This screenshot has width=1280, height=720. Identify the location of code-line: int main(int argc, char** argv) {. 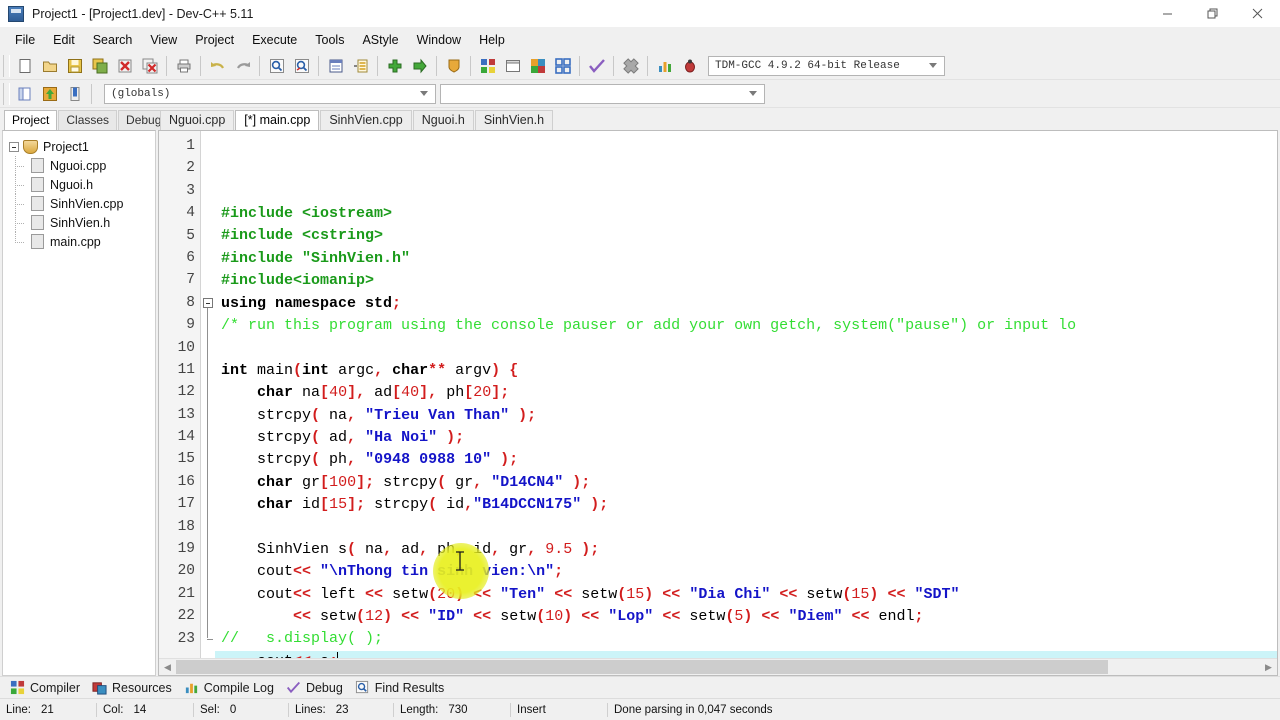
(746, 371).